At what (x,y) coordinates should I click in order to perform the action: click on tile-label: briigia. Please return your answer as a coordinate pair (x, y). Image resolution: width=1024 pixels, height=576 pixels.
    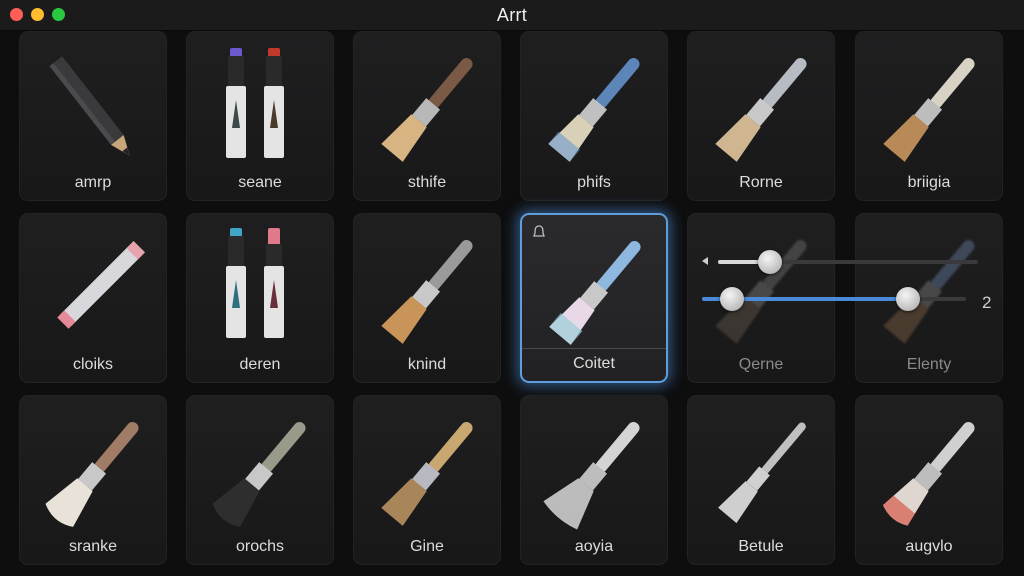
    Looking at the image, I should click on (929, 182).